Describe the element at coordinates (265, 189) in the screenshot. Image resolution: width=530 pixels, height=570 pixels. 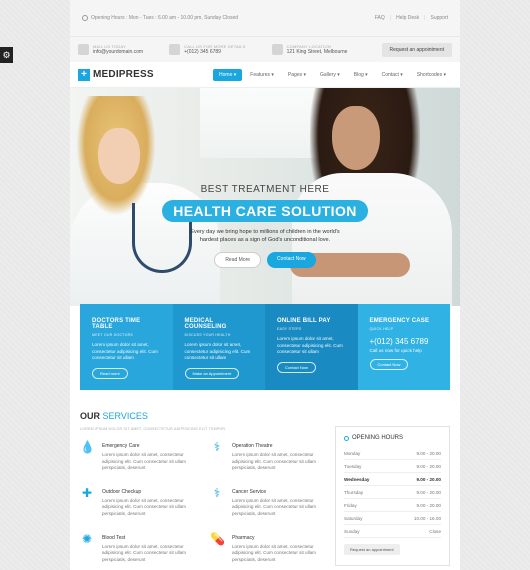
I see `hero-kicker: BEST TREATMENT HERE` at that location.